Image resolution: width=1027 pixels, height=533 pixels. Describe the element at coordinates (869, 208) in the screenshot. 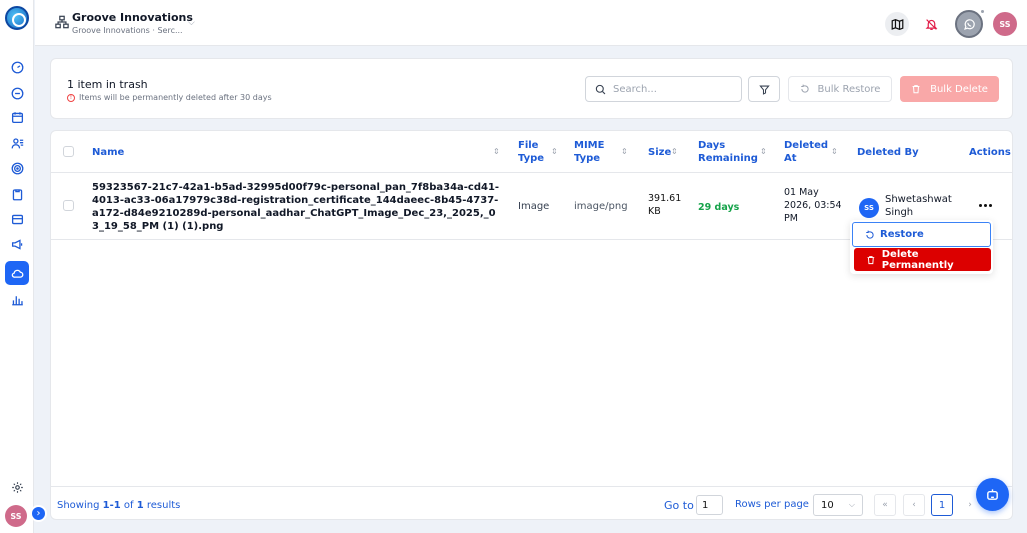

I see `deleted-by-avatar: SS` at that location.